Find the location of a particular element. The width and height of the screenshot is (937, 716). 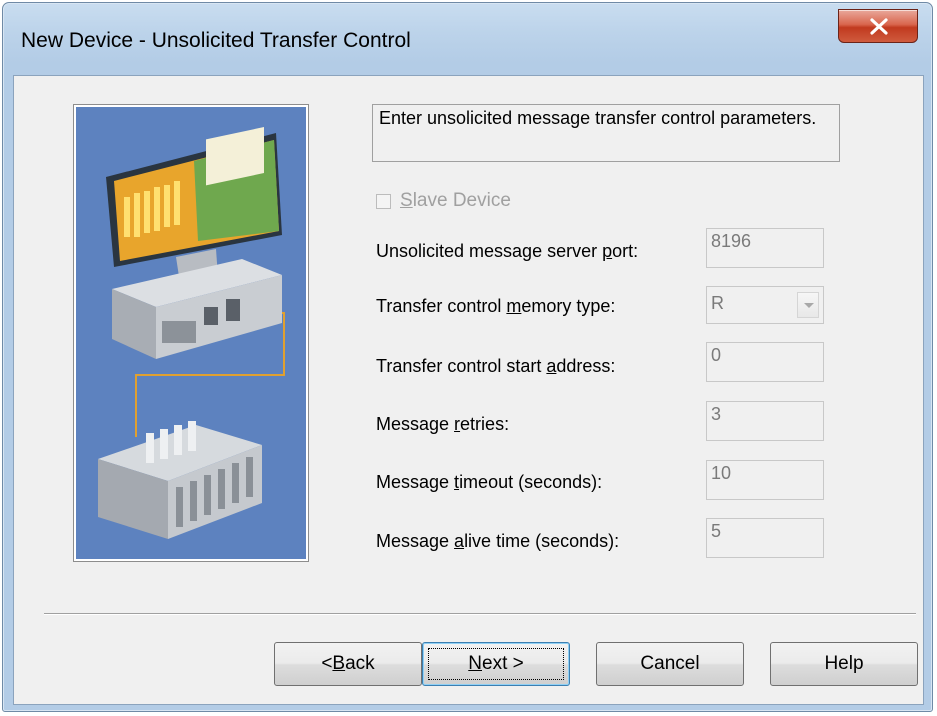

message-retries-field: 3 is located at coordinates (765, 421).